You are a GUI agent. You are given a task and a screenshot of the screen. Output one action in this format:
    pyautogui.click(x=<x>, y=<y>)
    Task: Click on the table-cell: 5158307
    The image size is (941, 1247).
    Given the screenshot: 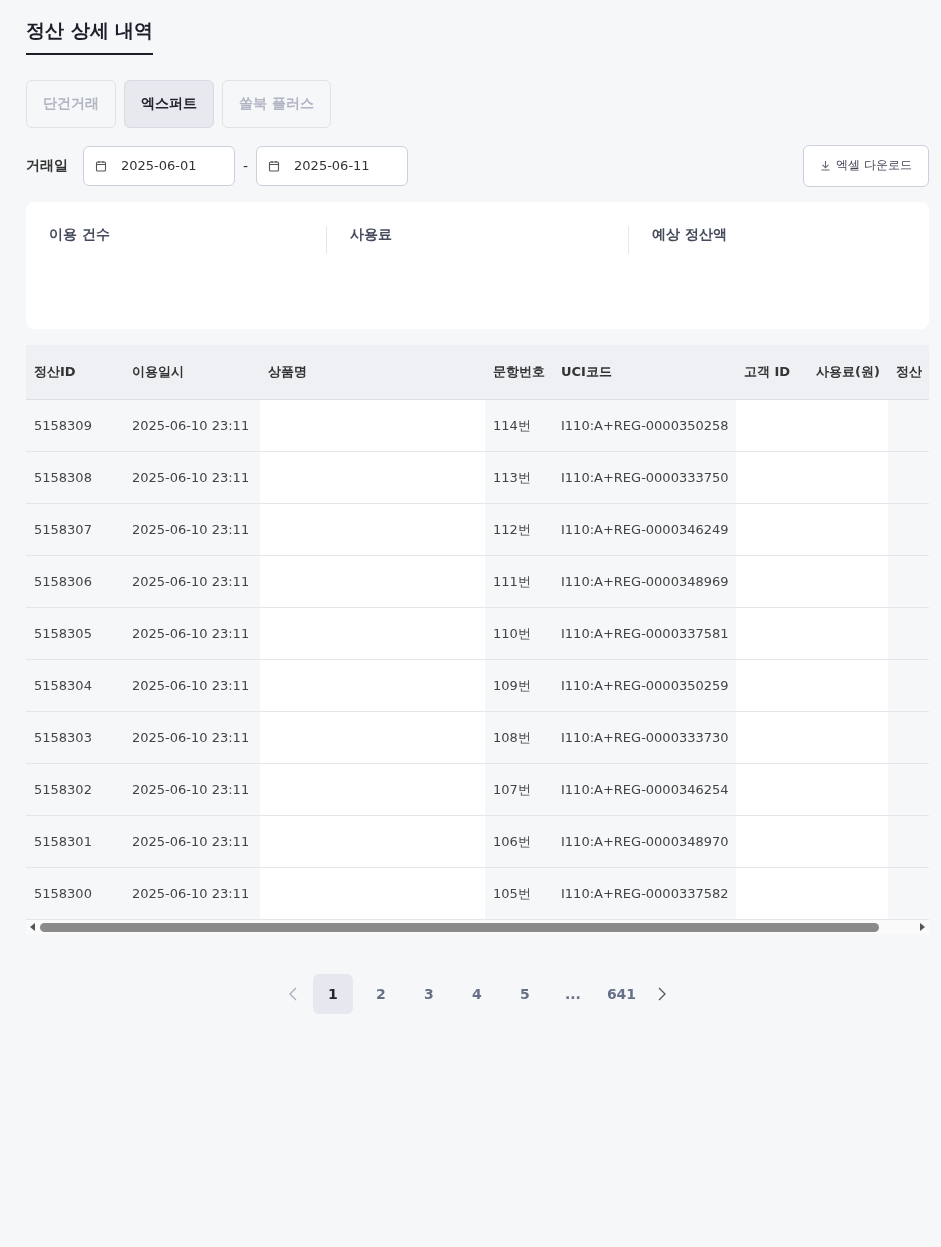 What is the action you would take?
    pyautogui.click(x=63, y=529)
    